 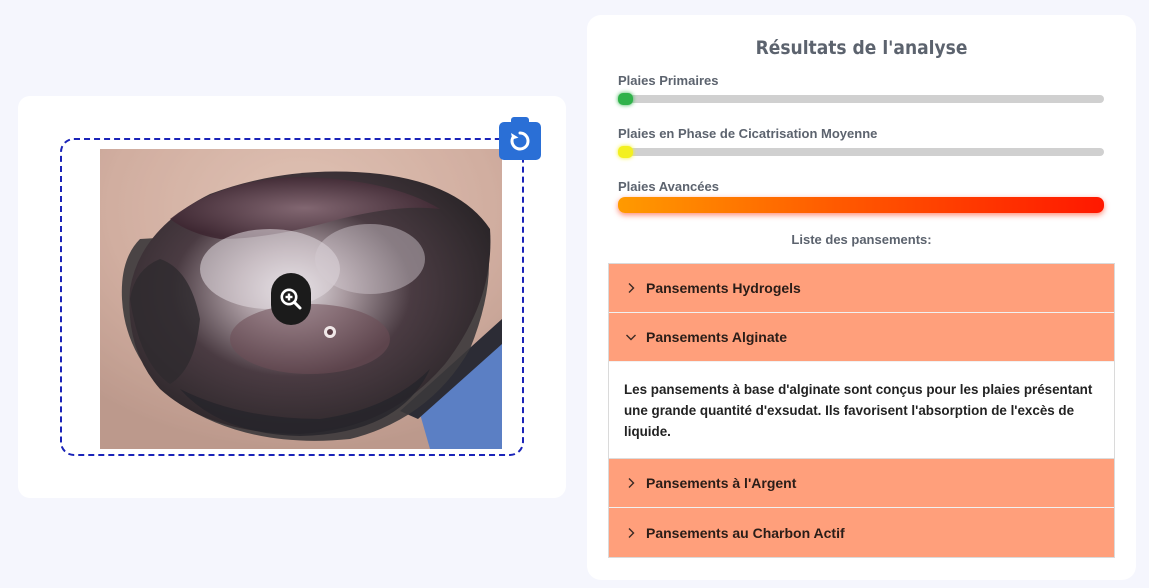 What do you see at coordinates (861, 483) in the screenshot?
I see `accordion-item-argent: Pansements à l'Argent` at bounding box center [861, 483].